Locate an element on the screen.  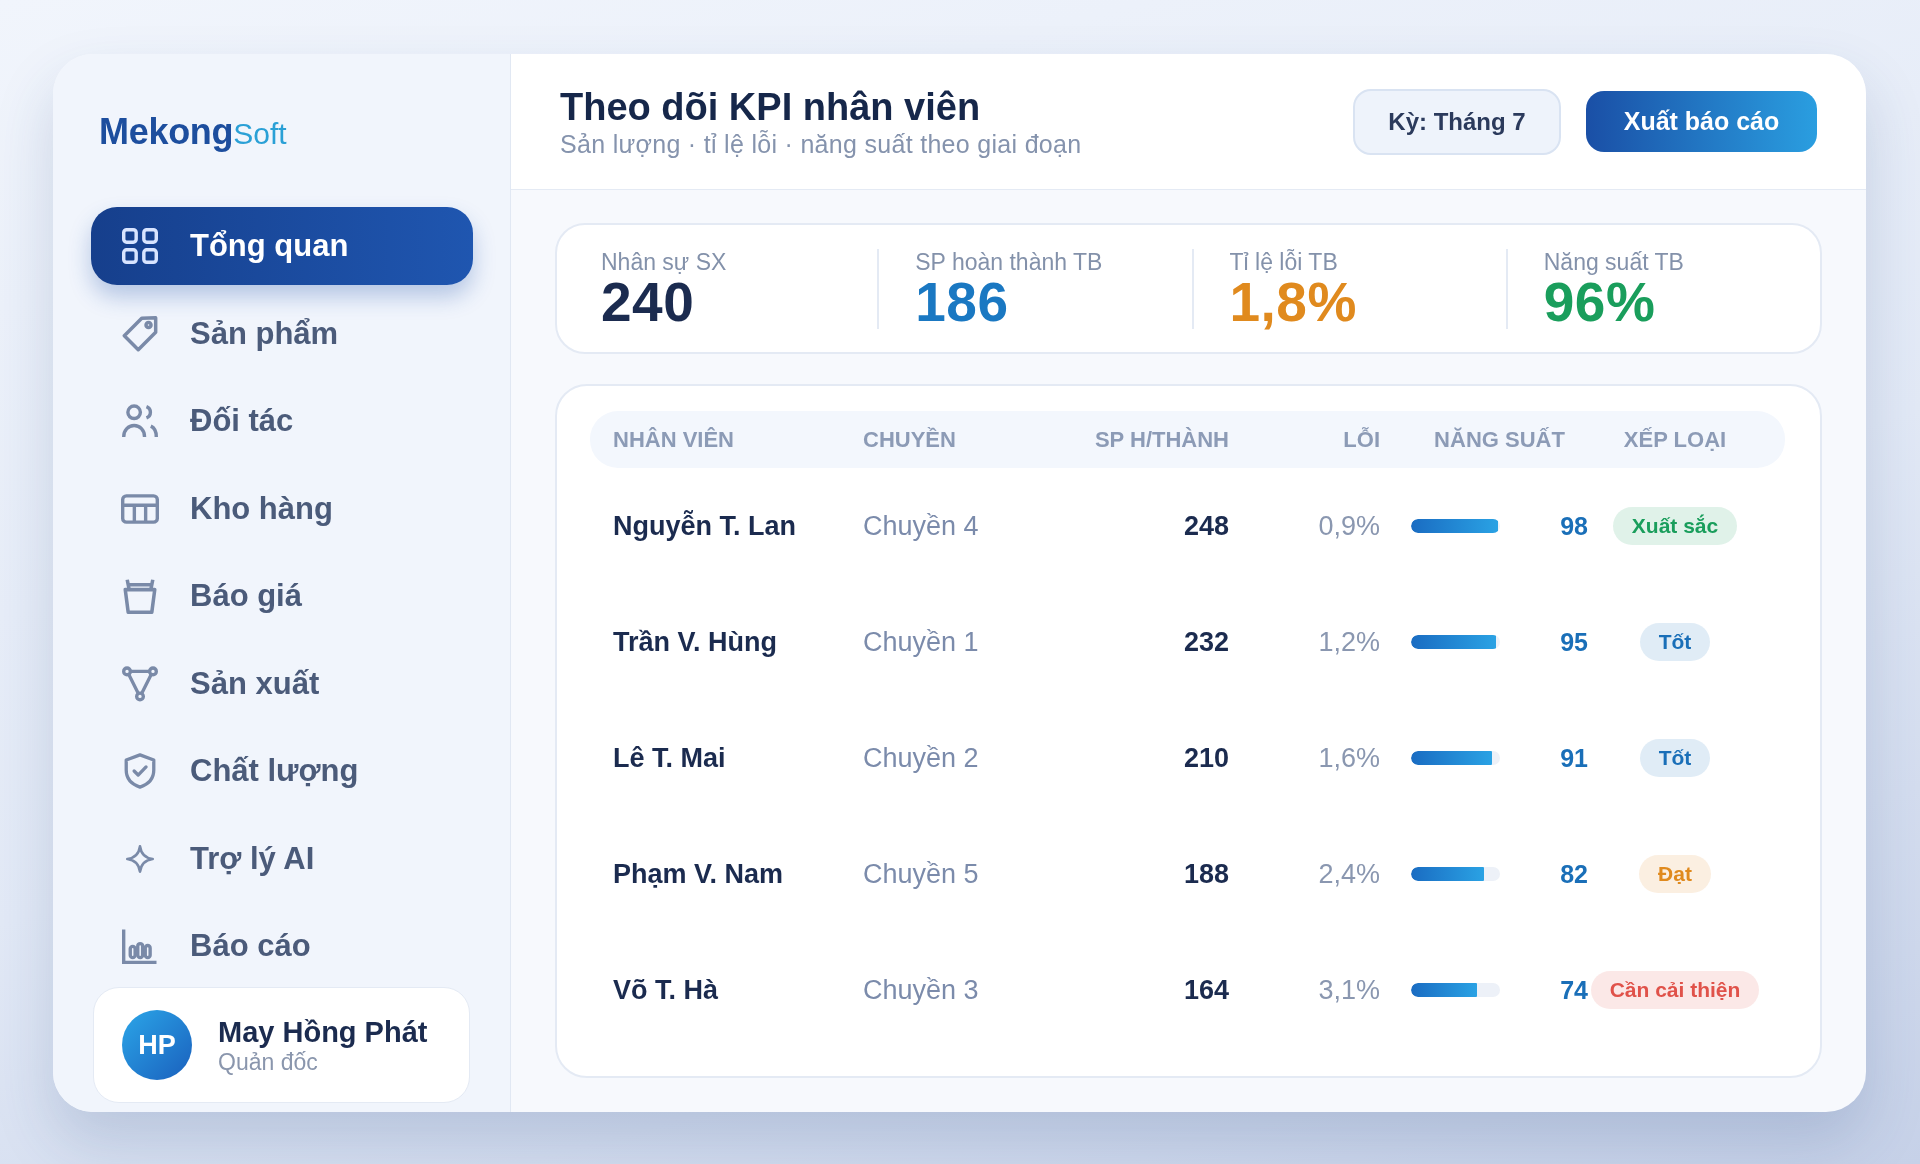
basket-icon is located at coordinates (140, 596).